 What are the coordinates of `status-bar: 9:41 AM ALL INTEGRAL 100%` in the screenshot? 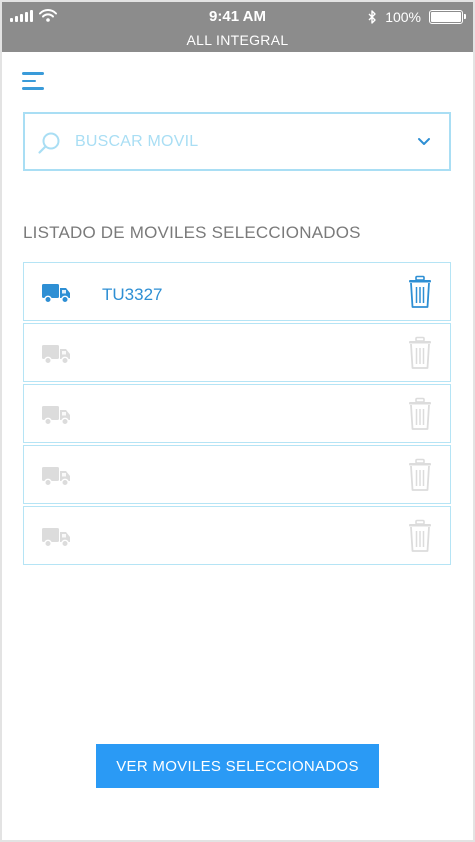 It's located at (237, 27).